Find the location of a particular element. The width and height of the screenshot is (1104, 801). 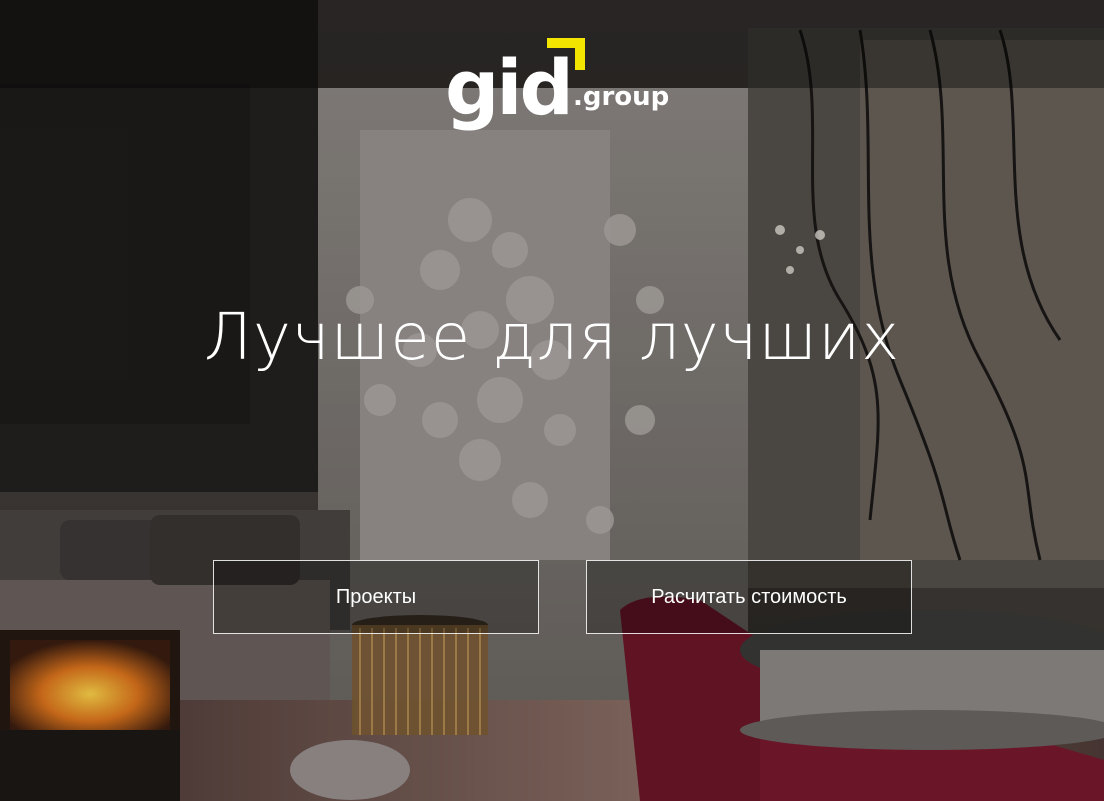

gid-group-logo: gid .group is located at coordinates (565, 86).